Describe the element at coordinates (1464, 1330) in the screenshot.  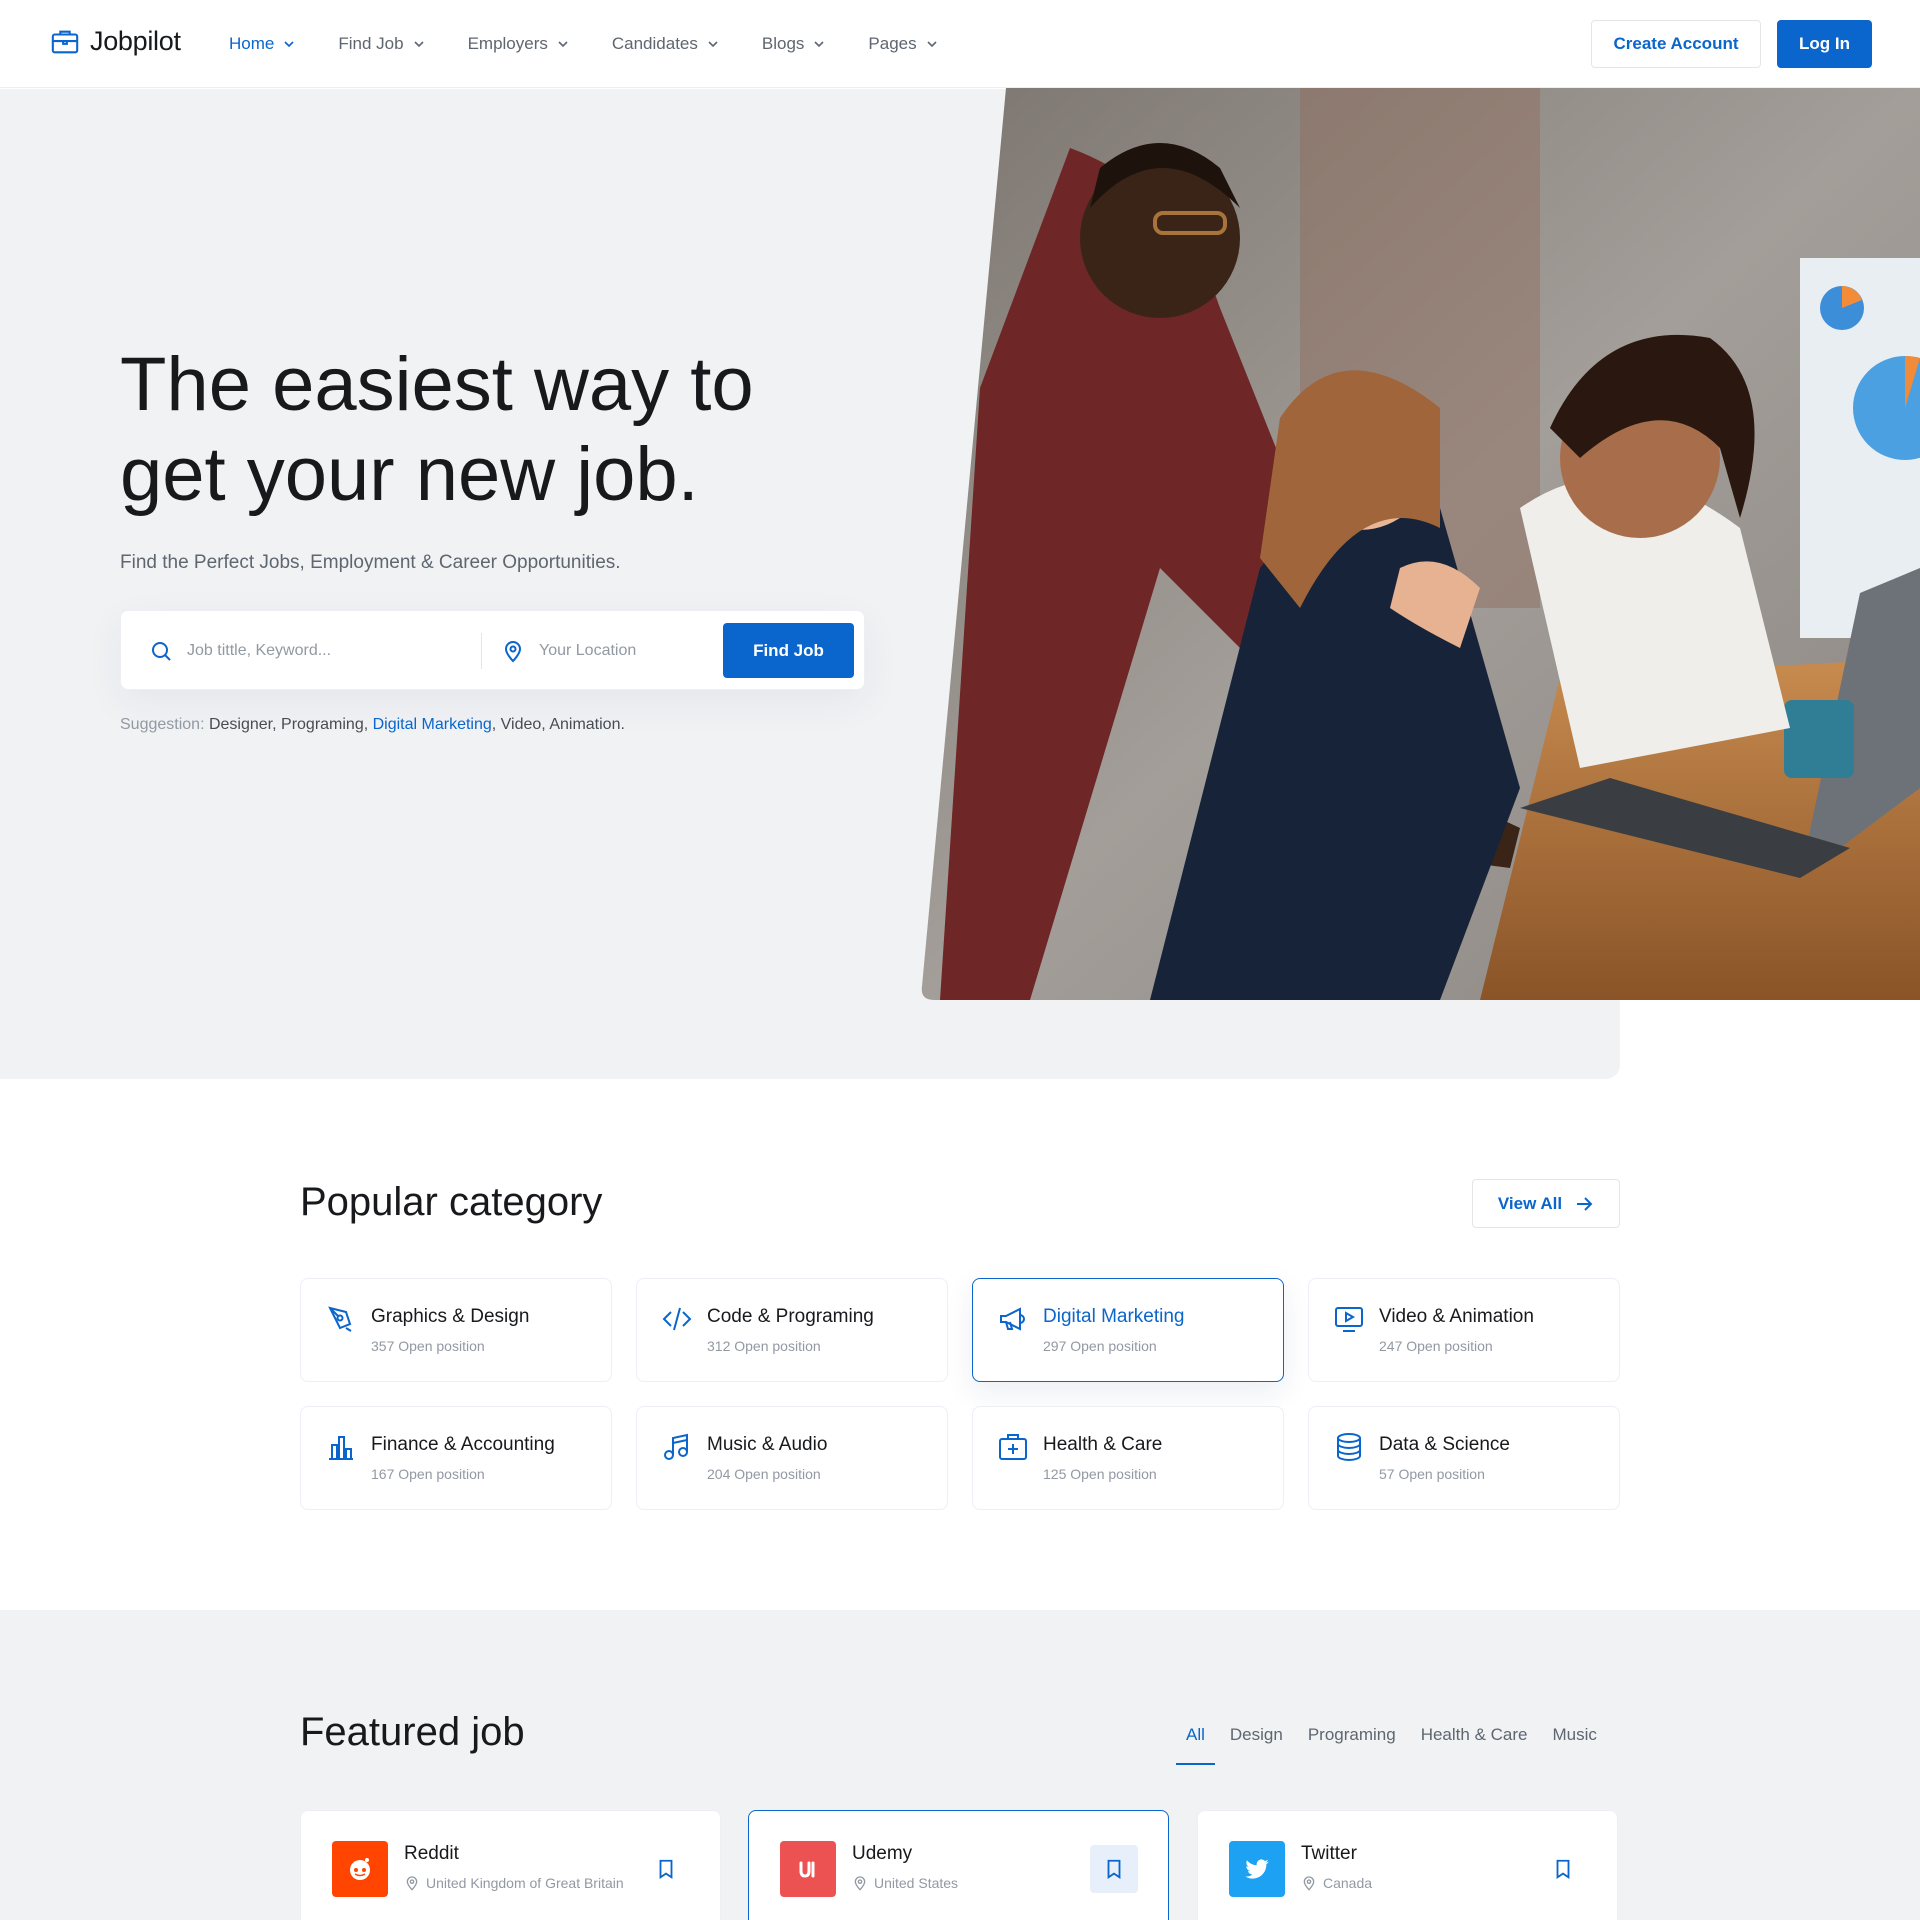
I see `category-card-video-animation: Video & Animation 247 Open position` at that location.